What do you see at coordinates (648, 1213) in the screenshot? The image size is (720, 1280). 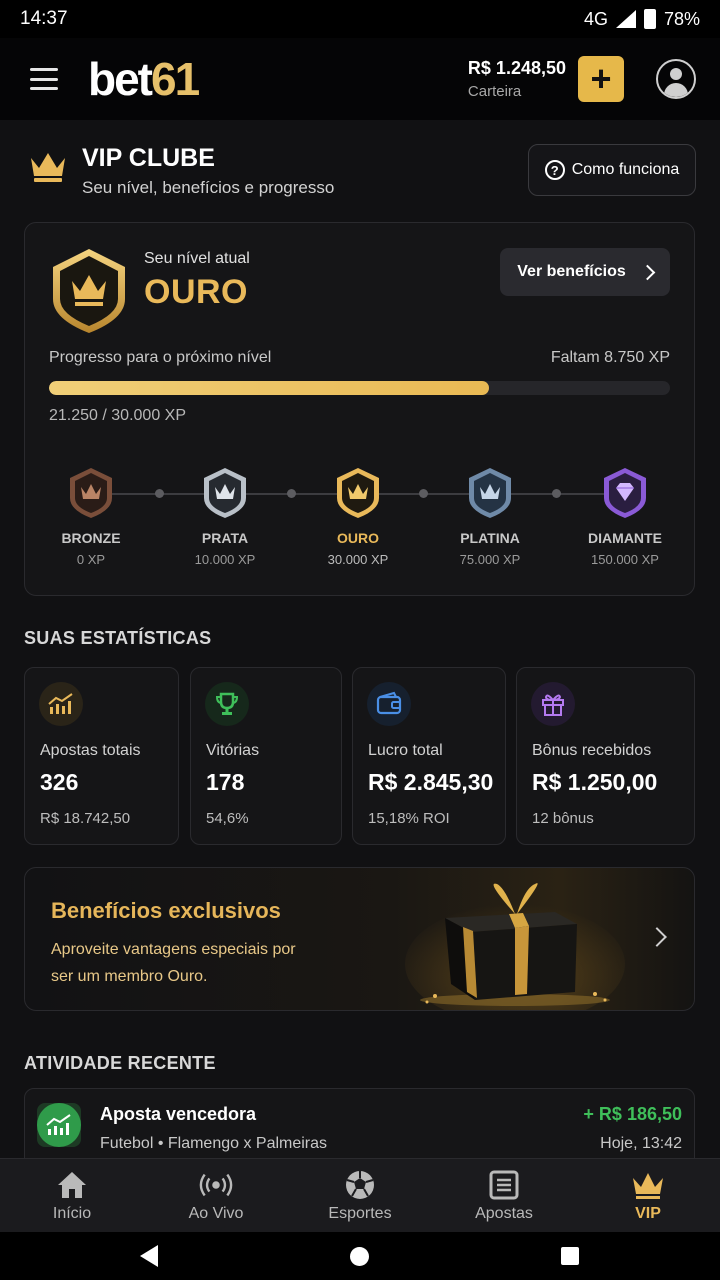 I see `nav-label: VIP` at bounding box center [648, 1213].